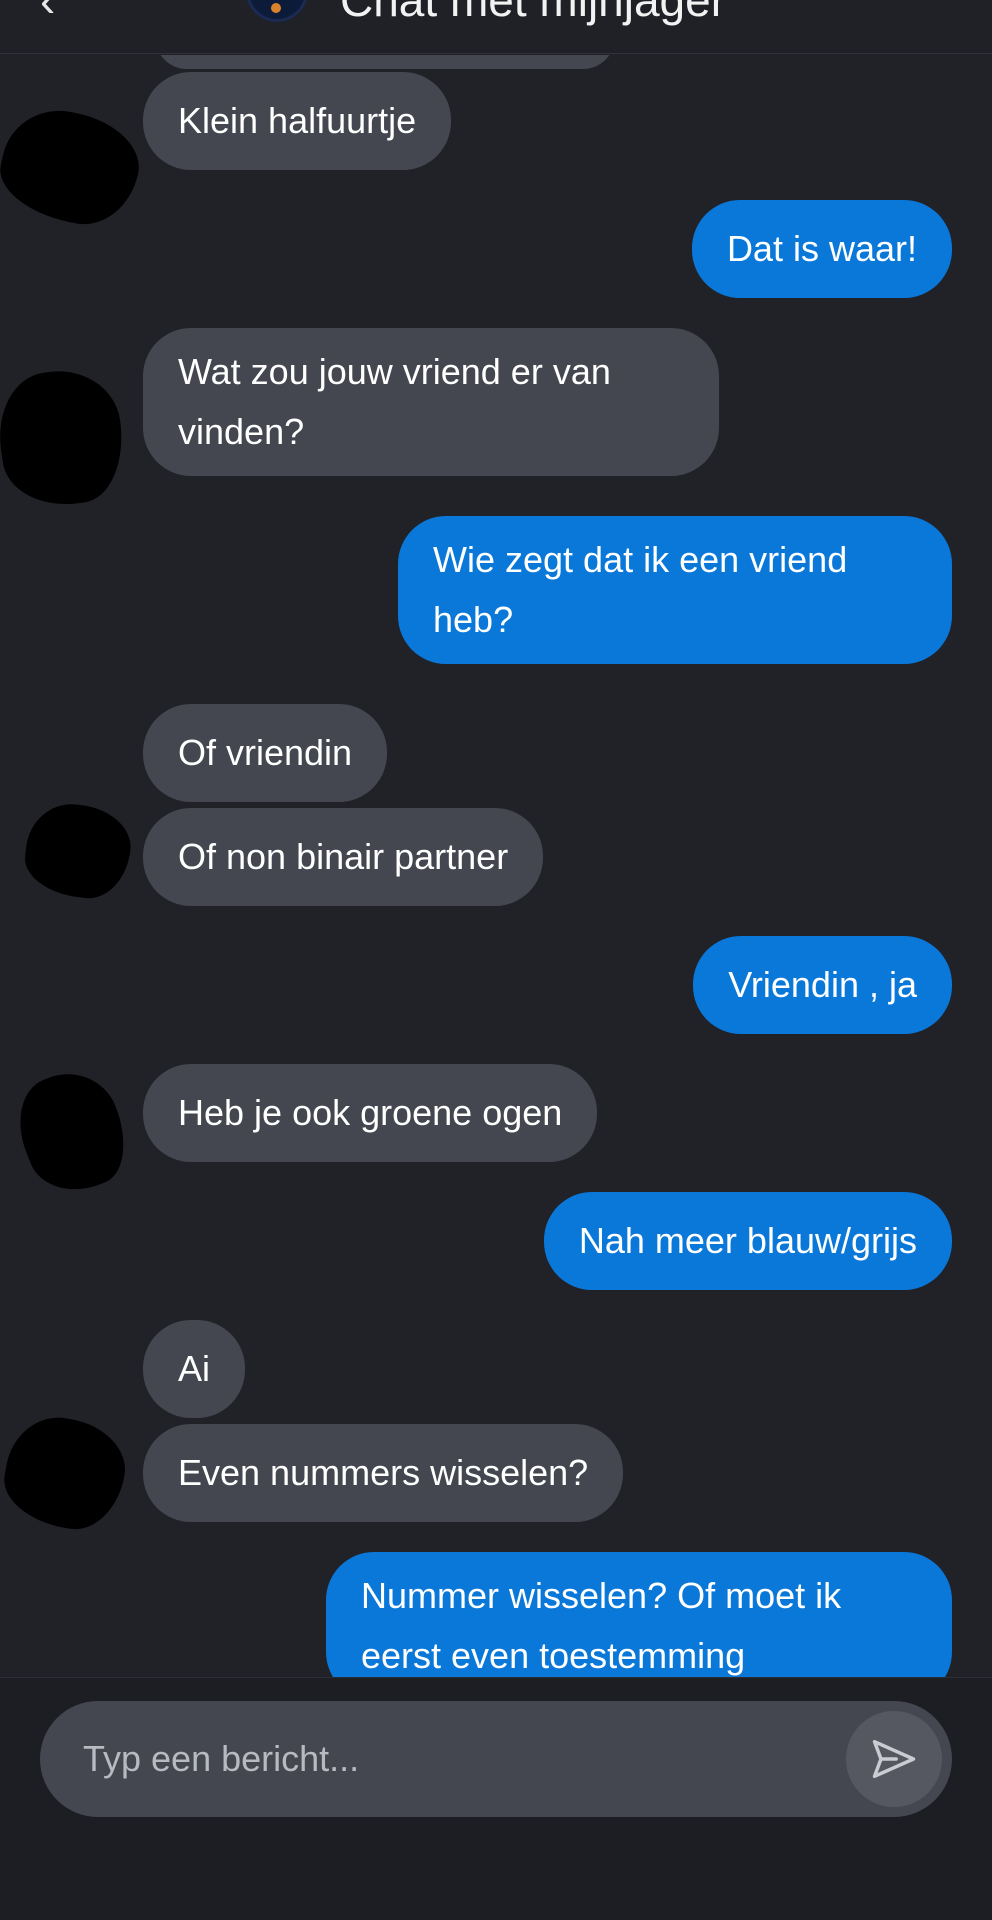 Image resolution: width=992 pixels, height=1920 pixels. I want to click on message-bubble-incoming: Wat zou jouw vriend er van vinden?, so click(431, 402).